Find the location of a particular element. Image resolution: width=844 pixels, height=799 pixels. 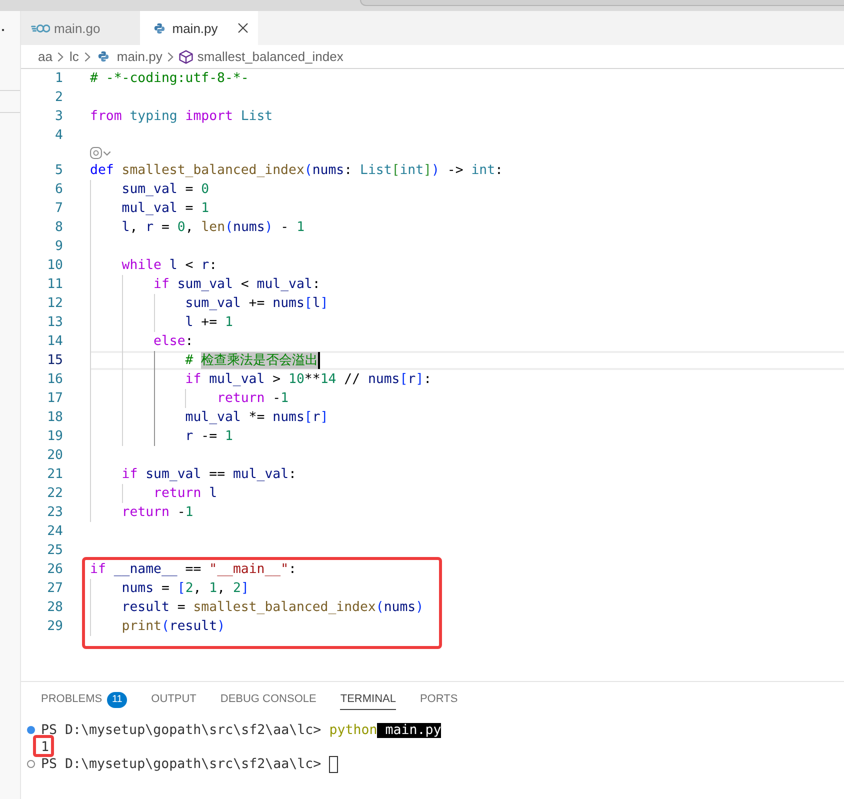

terminal-text: PS D:\mysetup\gopath\src\sf2\aa\lc> python is located at coordinates (209, 730).